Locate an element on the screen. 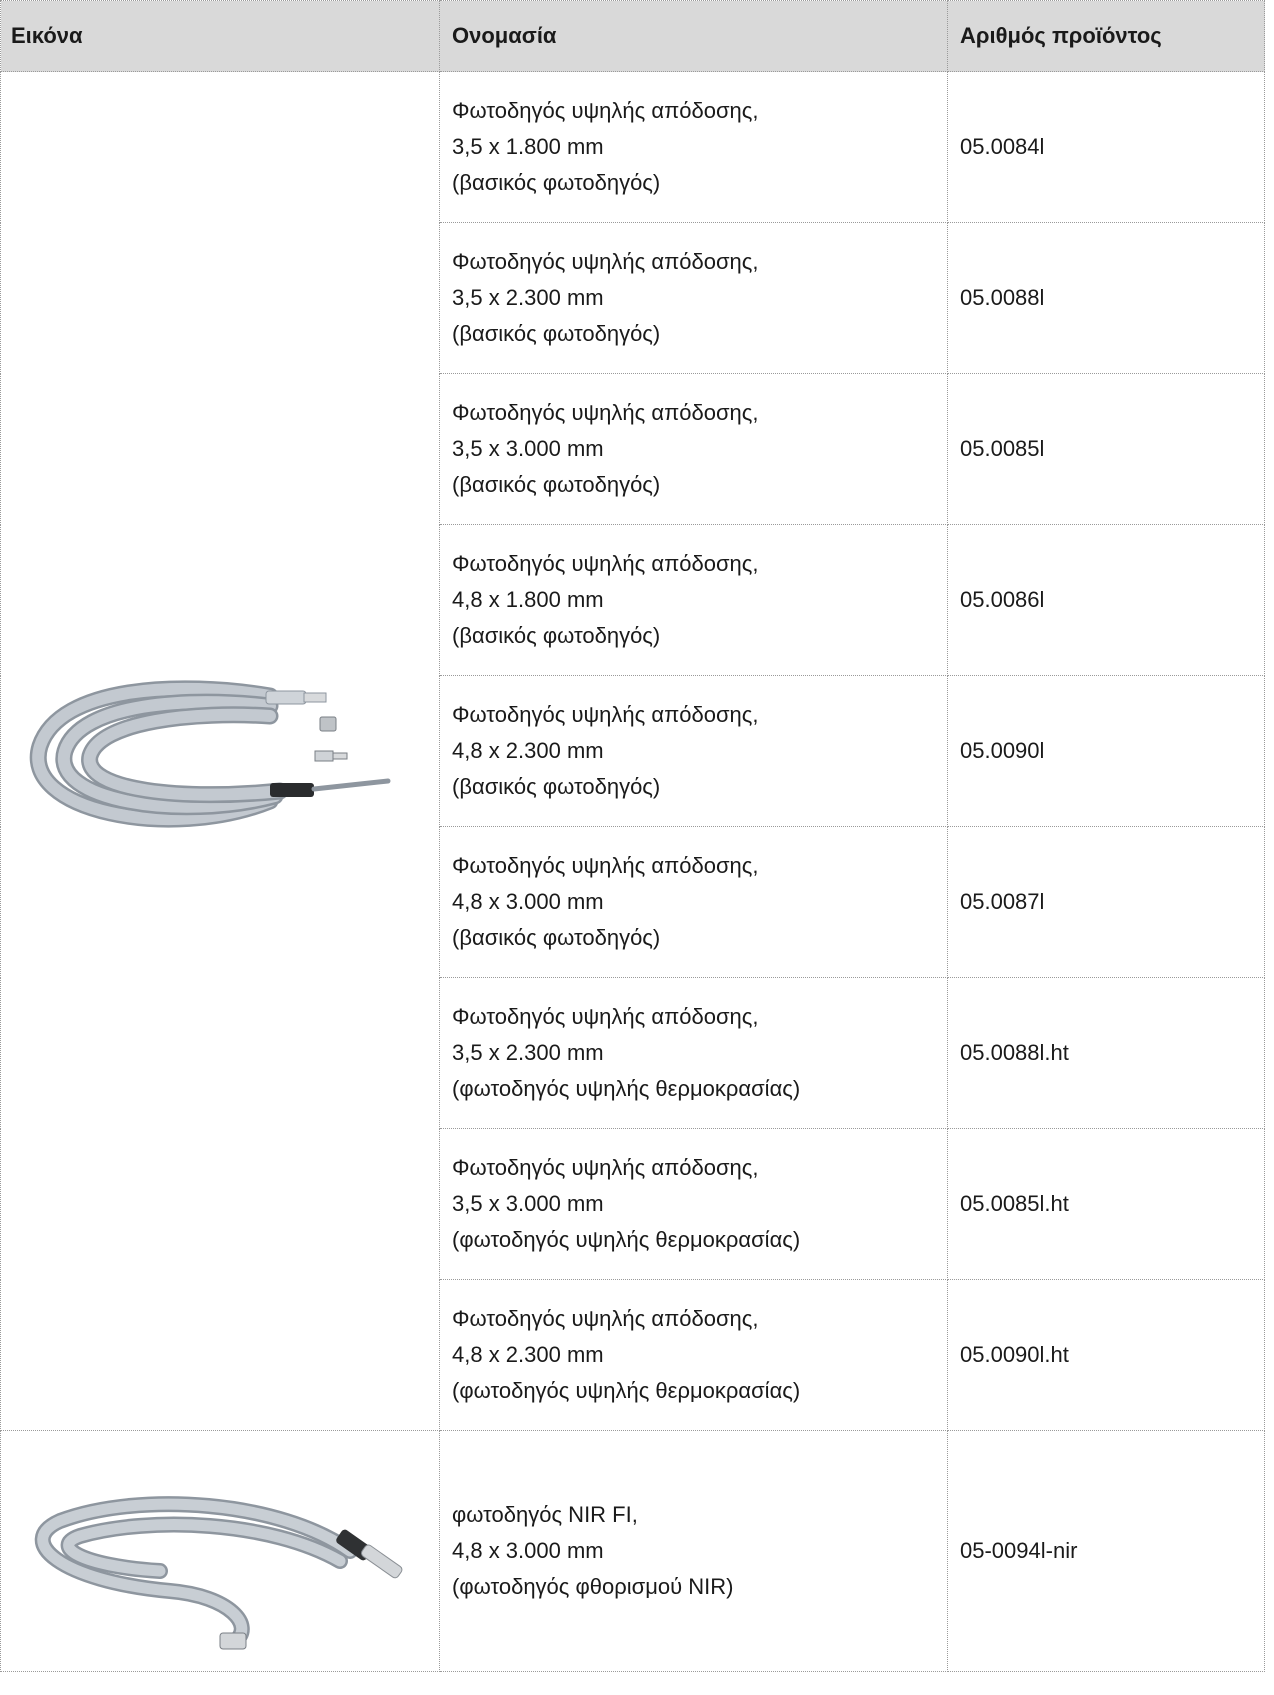 This screenshot has width=1274, height=1695. nir-light-guide-cable-image is located at coordinates (218, 1573).